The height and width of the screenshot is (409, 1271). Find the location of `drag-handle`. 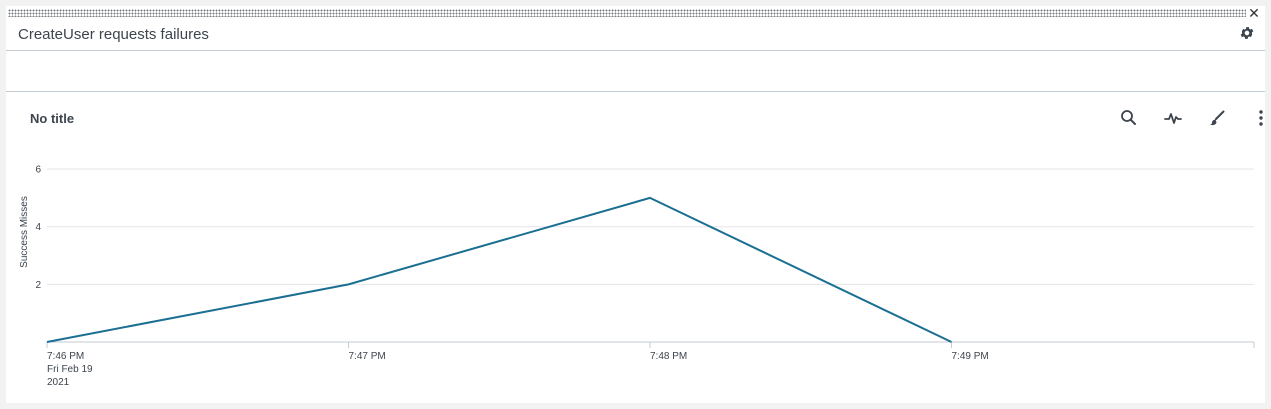

drag-handle is located at coordinates (627, 13).